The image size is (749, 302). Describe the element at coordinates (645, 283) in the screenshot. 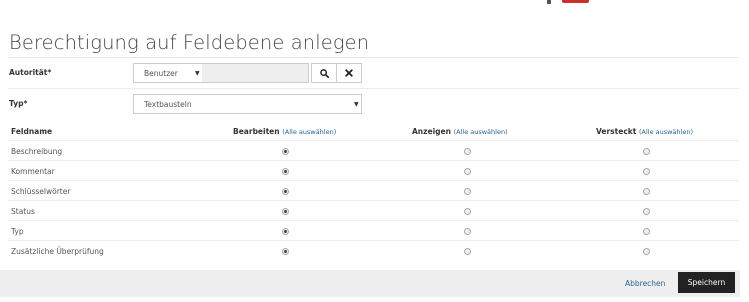

I see `cancel-button: Abbrechen` at that location.